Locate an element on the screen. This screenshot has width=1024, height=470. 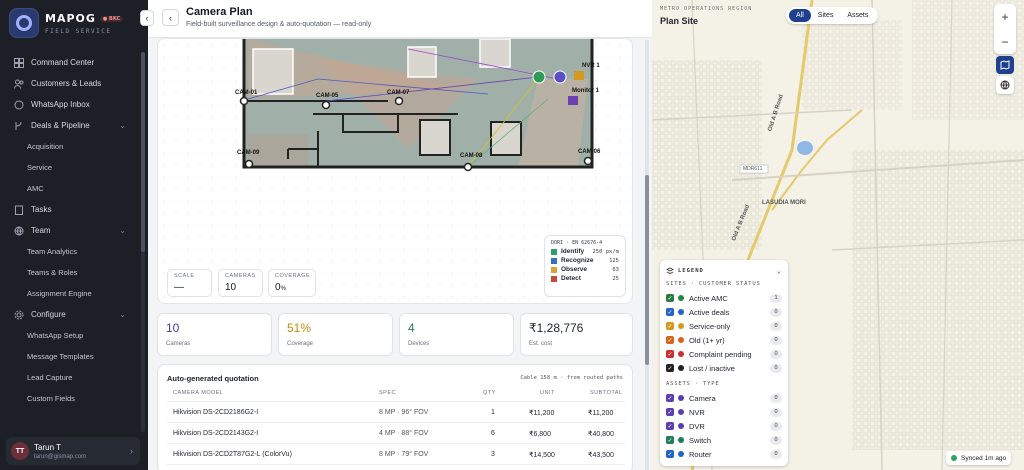
brand: MAPOG ● BKC FIELD SERVICE is located at coordinates (66, 23).